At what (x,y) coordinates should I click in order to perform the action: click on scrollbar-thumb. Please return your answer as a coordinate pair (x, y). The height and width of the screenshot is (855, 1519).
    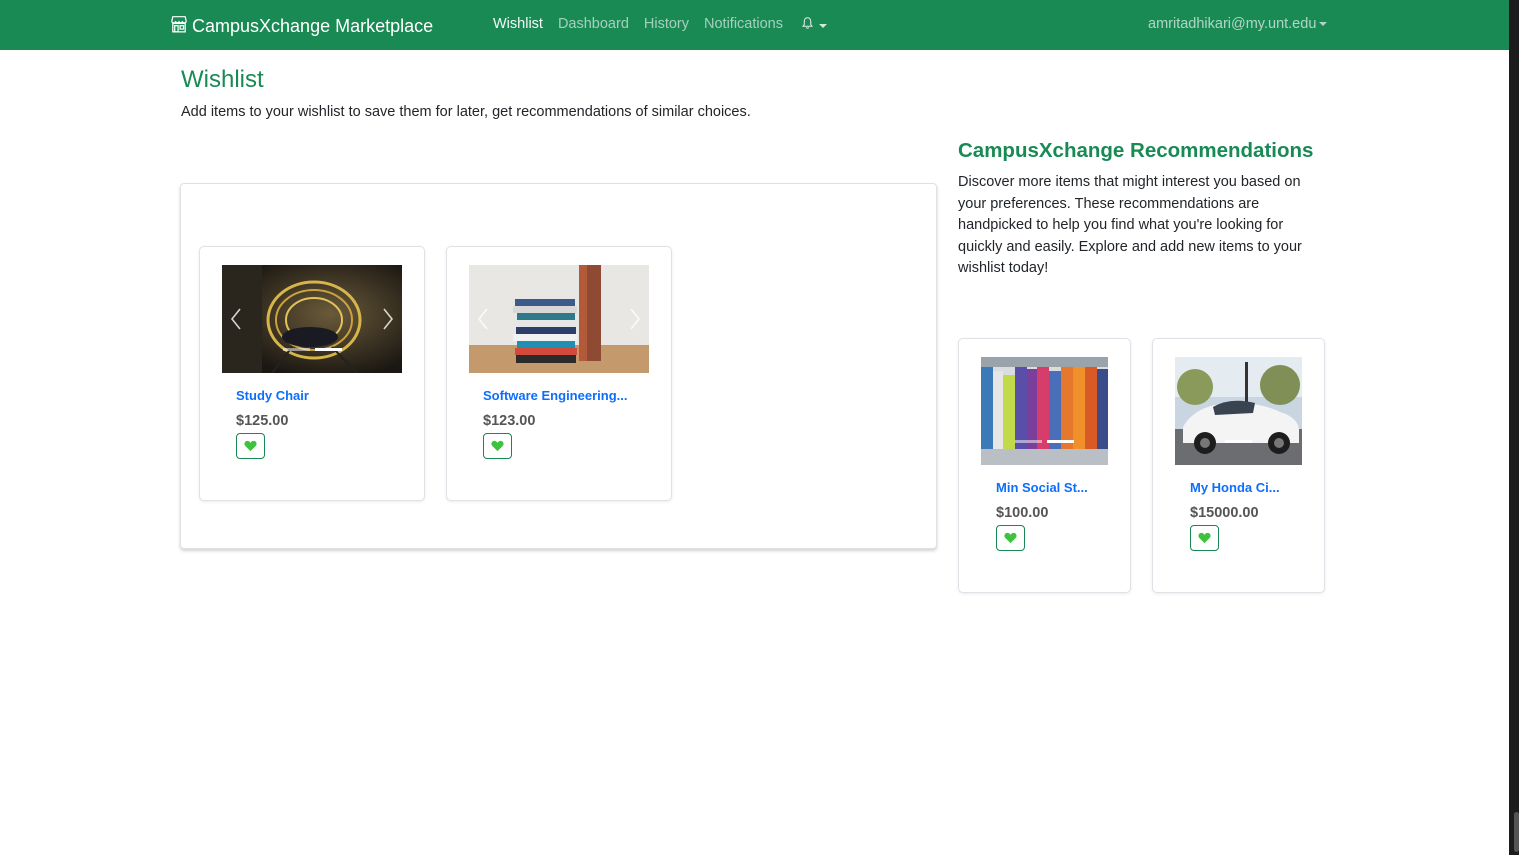
    Looking at the image, I should click on (1516, 832).